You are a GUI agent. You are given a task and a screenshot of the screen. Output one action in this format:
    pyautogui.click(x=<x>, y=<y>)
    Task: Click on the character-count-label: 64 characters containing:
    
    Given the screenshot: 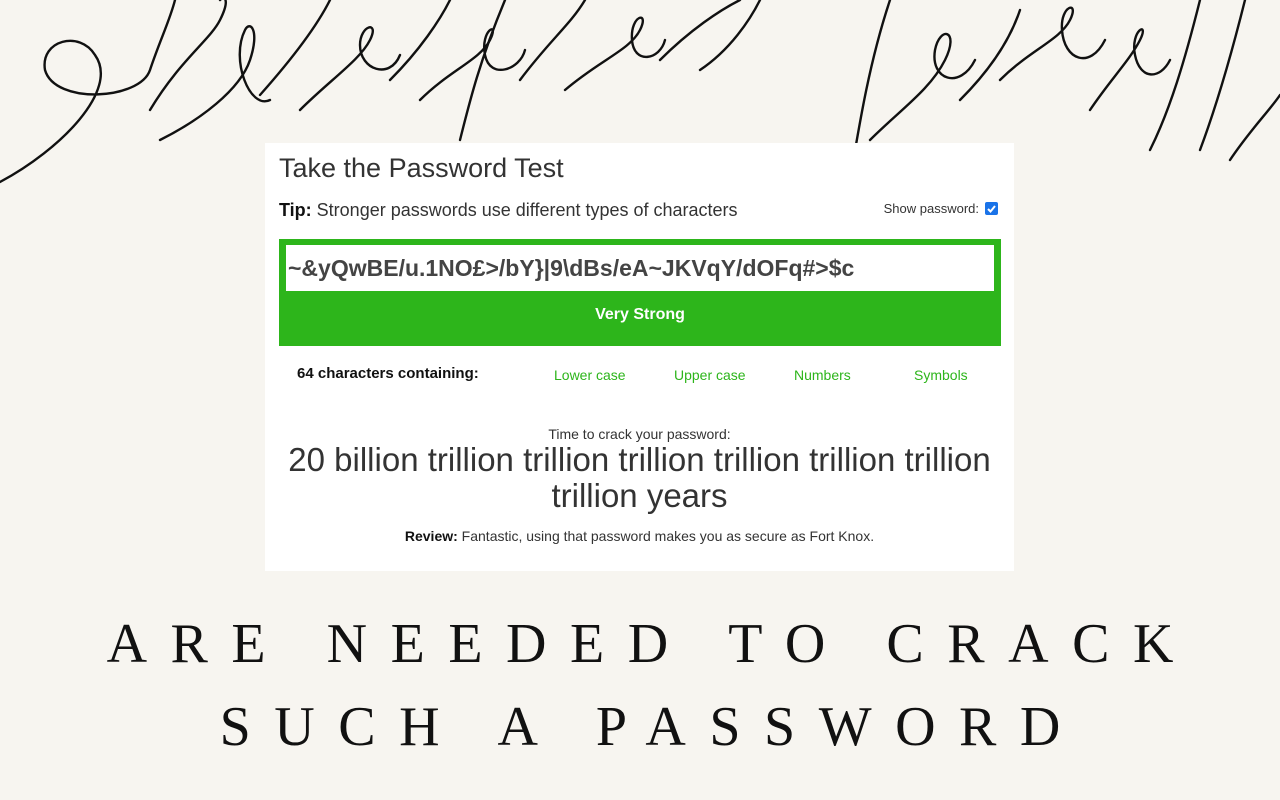 What is the action you would take?
    pyautogui.click(x=388, y=373)
    